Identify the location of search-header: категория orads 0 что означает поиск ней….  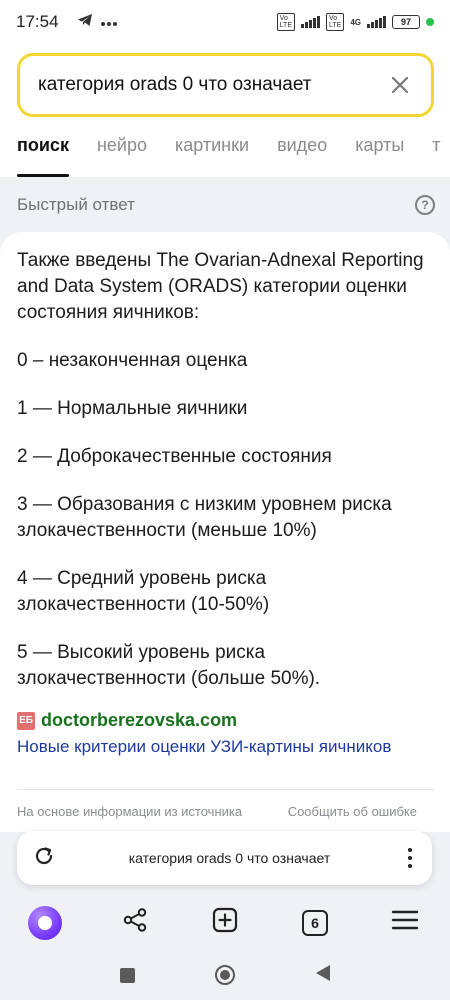
(225, 110).